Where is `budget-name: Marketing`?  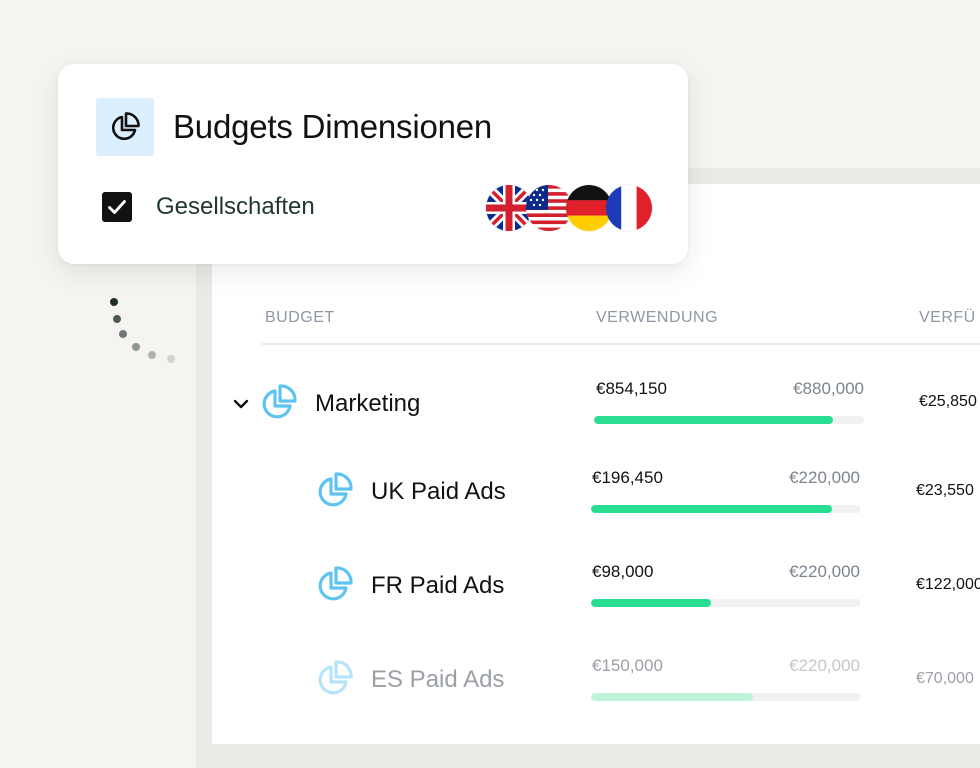 budget-name: Marketing is located at coordinates (367, 404).